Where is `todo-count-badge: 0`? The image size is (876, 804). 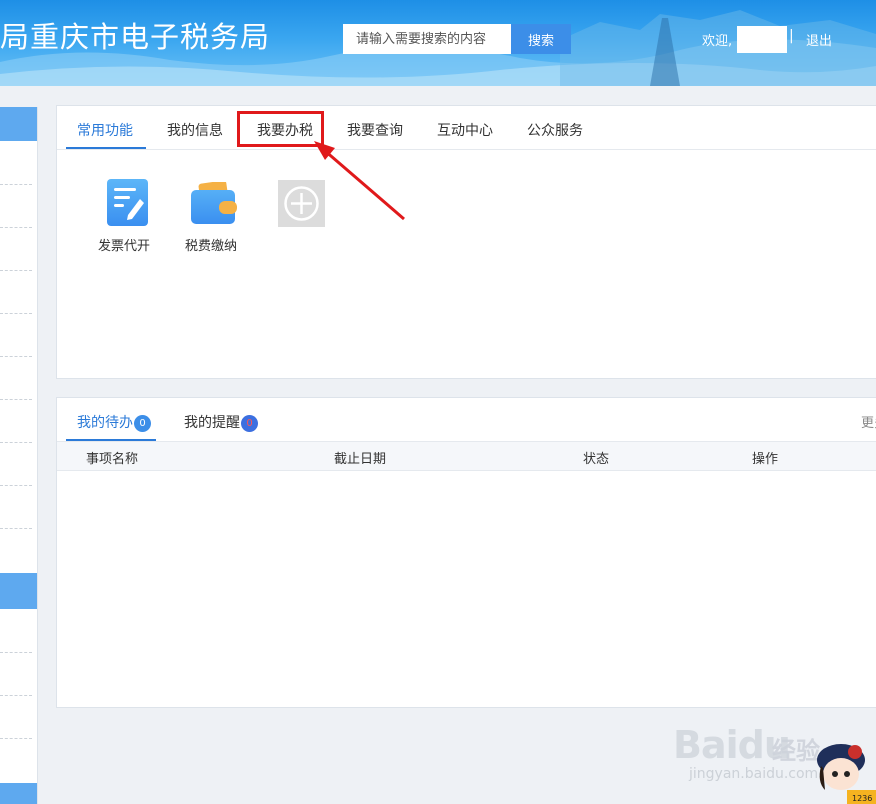 todo-count-badge: 0 is located at coordinates (142, 423).